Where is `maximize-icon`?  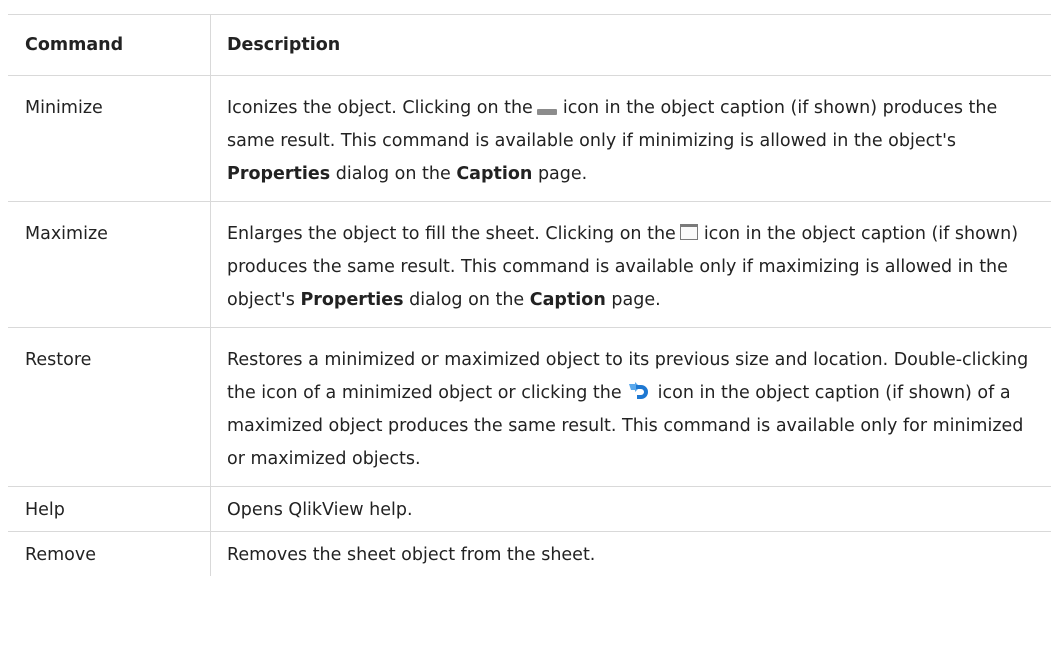
maximize-icon is located at coordinates (688, 232).